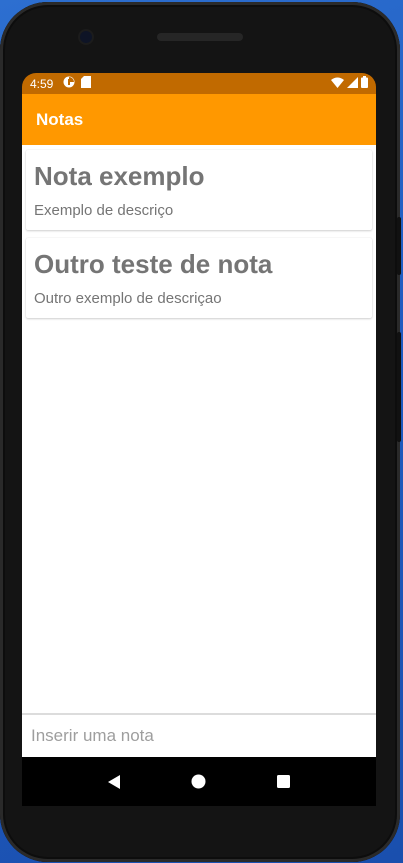 The image size is (403, 863). I want to click on battery-icon, so click(364, 83).